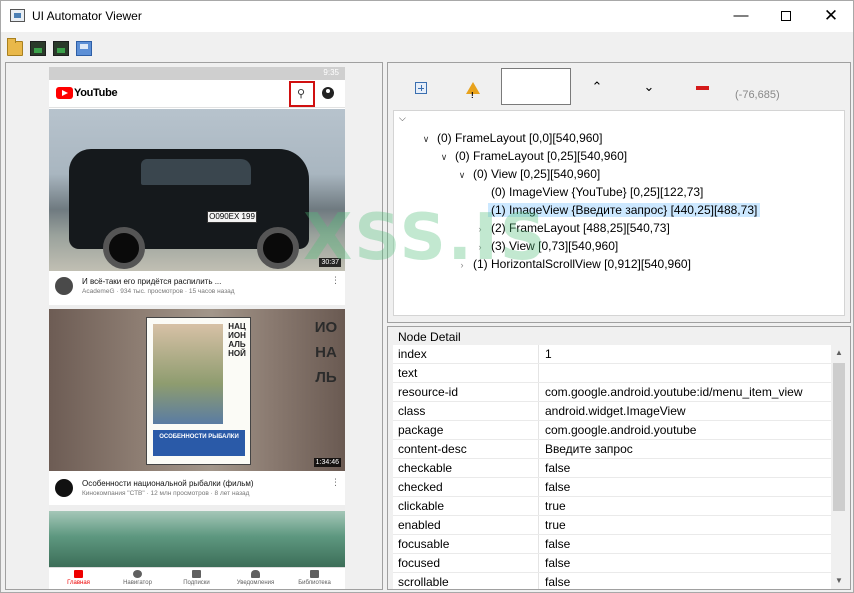 This screenshot has height=593, width=854. I want to click on tree-node: (0) ImageView {YouTube} [0,25][122,73], so click(589, 192).